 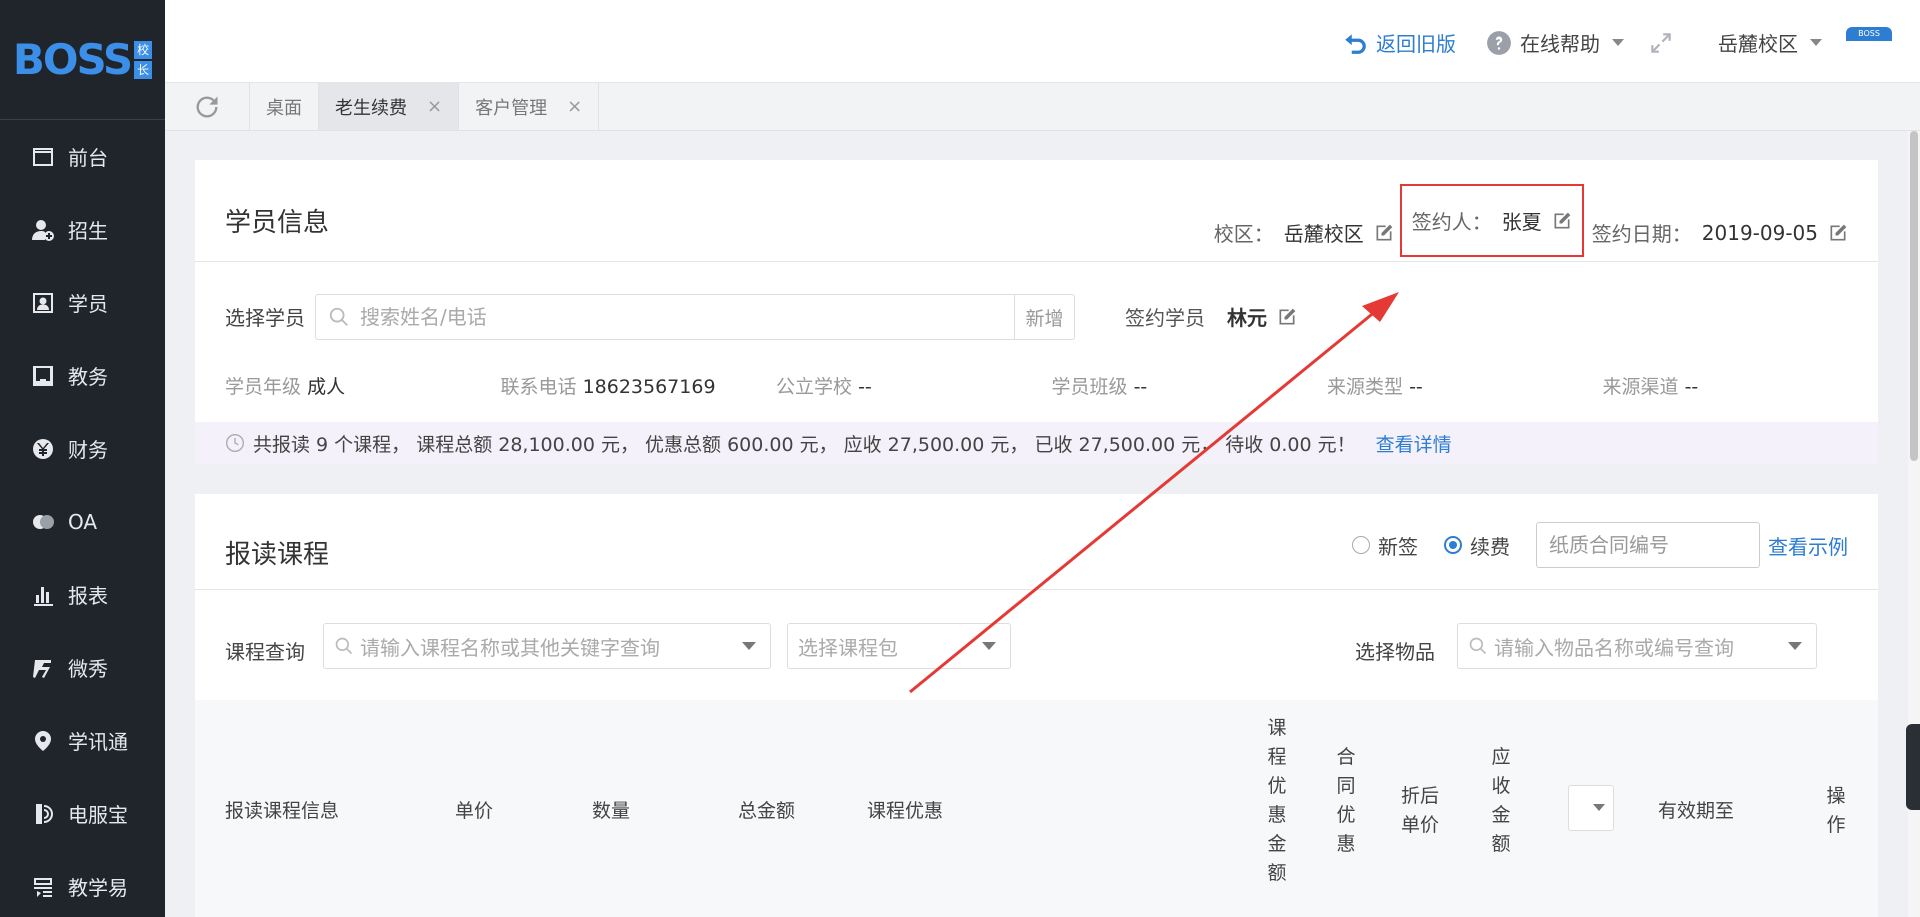 I want to click on item-query-dropdown: 请输入物品名称或编号查询, so click(x=1637, y=646).